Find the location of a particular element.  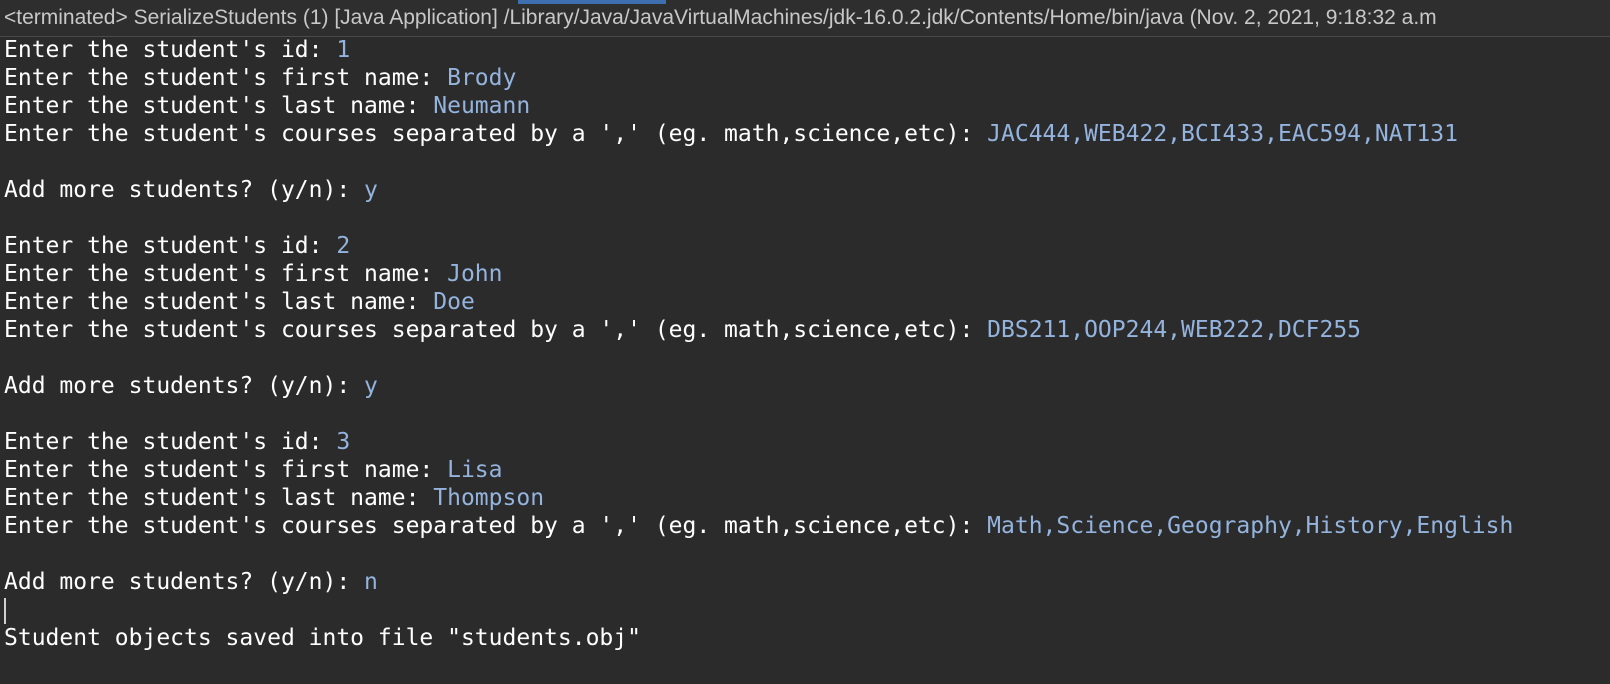

output-line: Enter the student's last name: Neumann is located at coordinates (807, 106).